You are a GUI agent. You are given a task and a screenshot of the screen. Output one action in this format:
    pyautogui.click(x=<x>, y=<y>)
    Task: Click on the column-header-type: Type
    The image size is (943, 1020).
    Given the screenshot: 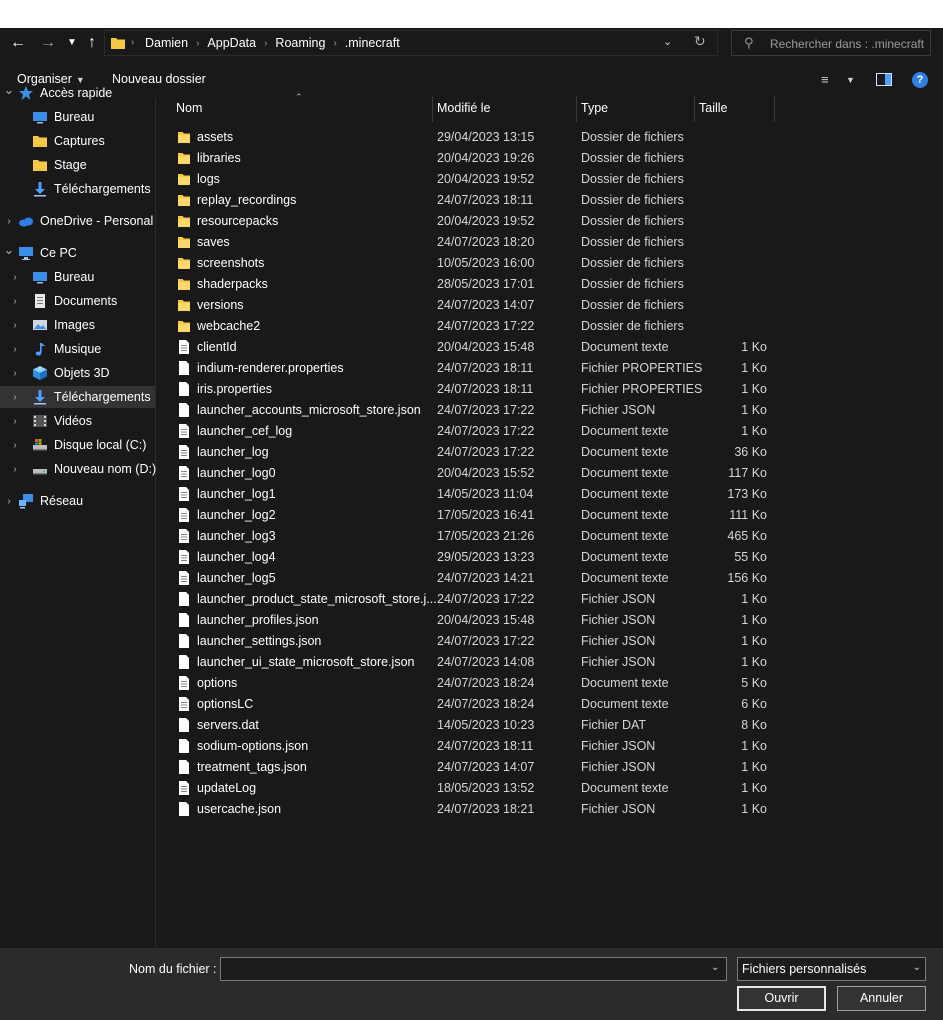 What is the action you would take?
    pyautogui.click(x=635, y=108)
    